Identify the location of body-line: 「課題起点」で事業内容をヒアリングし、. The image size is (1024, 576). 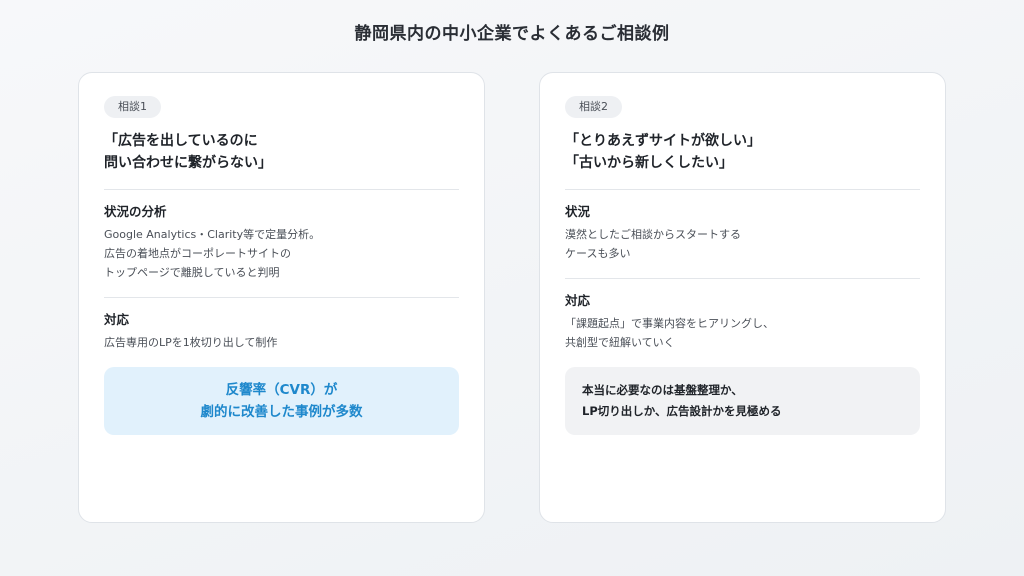
(669, 323).